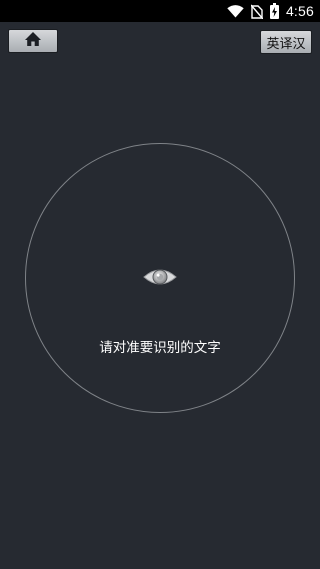  Describe the element at coordinates (274, 11) in the screenshot. I see `battery-charging-icon` at that location.